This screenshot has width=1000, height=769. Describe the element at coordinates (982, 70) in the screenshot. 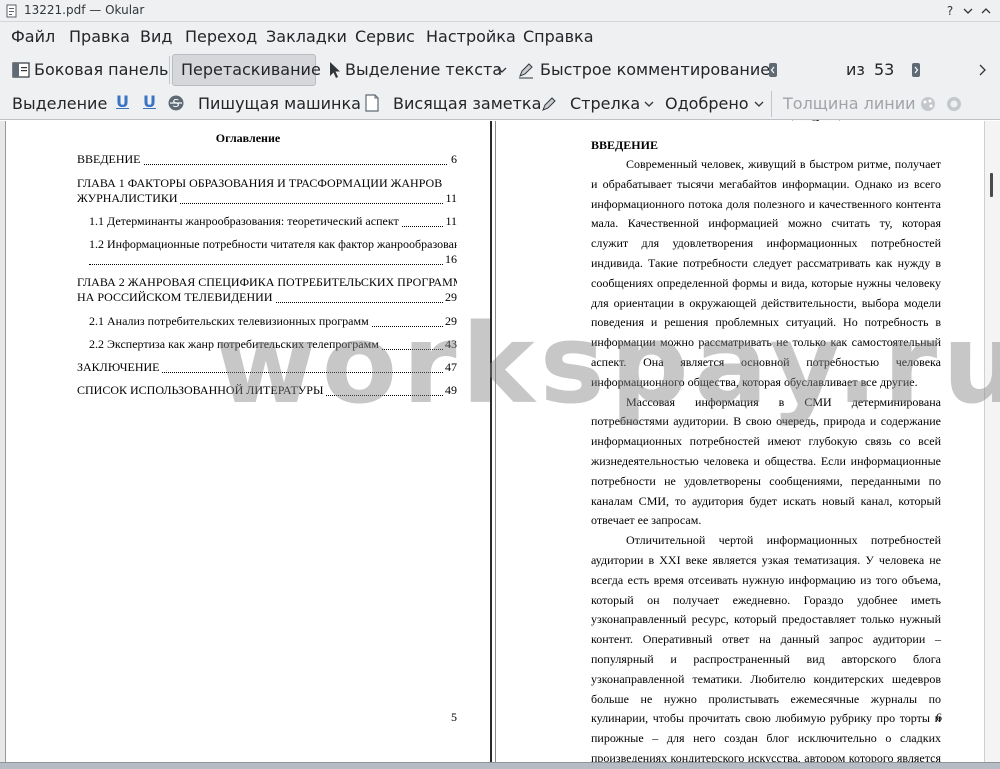

I see `chevron-right-icon` at that location.